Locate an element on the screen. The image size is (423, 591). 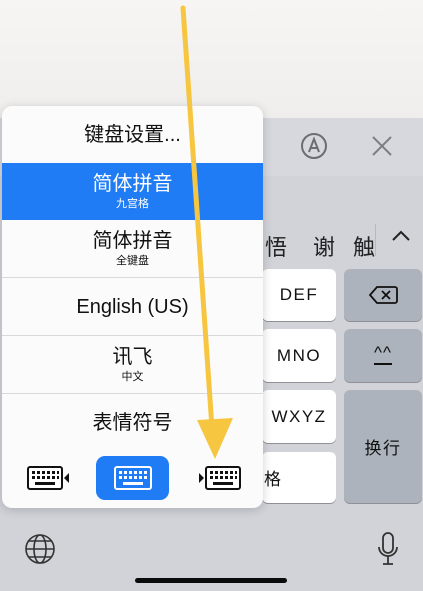
candidate-2: 谢 is located at coordinates (324, 246).